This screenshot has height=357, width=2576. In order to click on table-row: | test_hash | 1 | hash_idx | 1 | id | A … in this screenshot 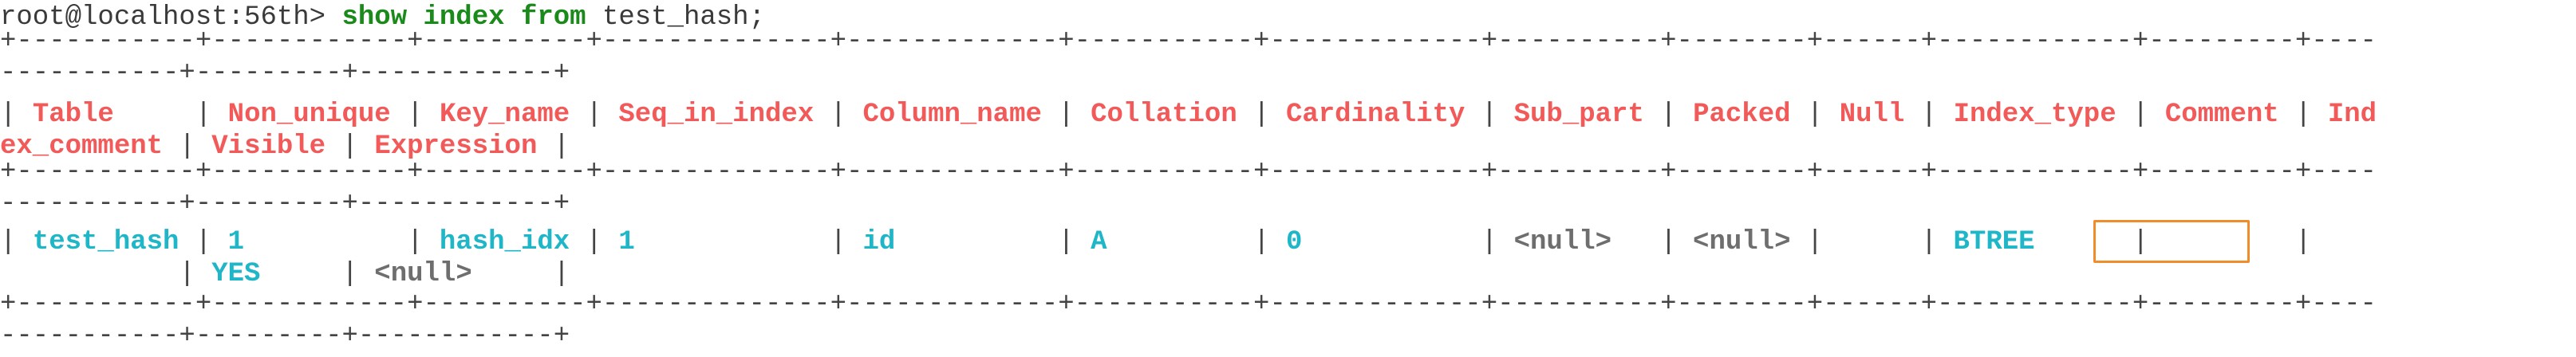, I will do `click(1155, 242)`.